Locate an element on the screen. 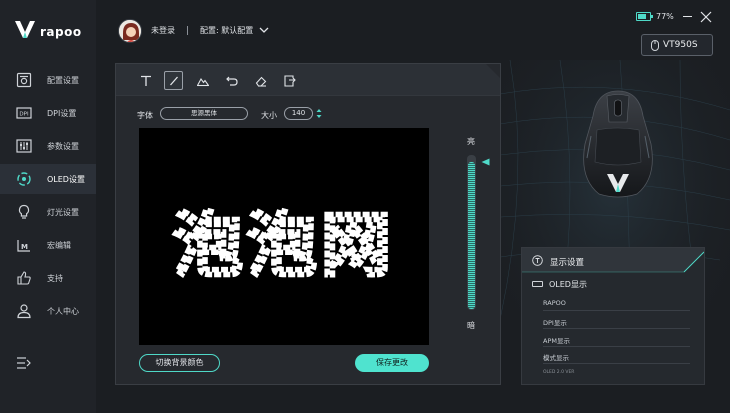  battery-level is located at coordinates (642, 16).